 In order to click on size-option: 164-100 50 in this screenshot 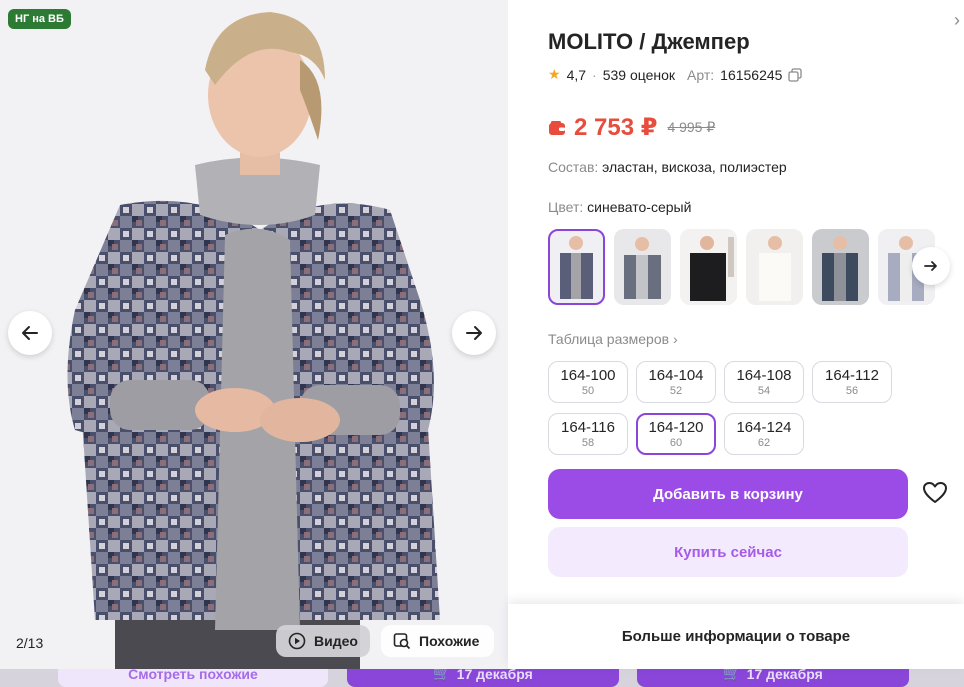, I will do `click(588, 382)`.